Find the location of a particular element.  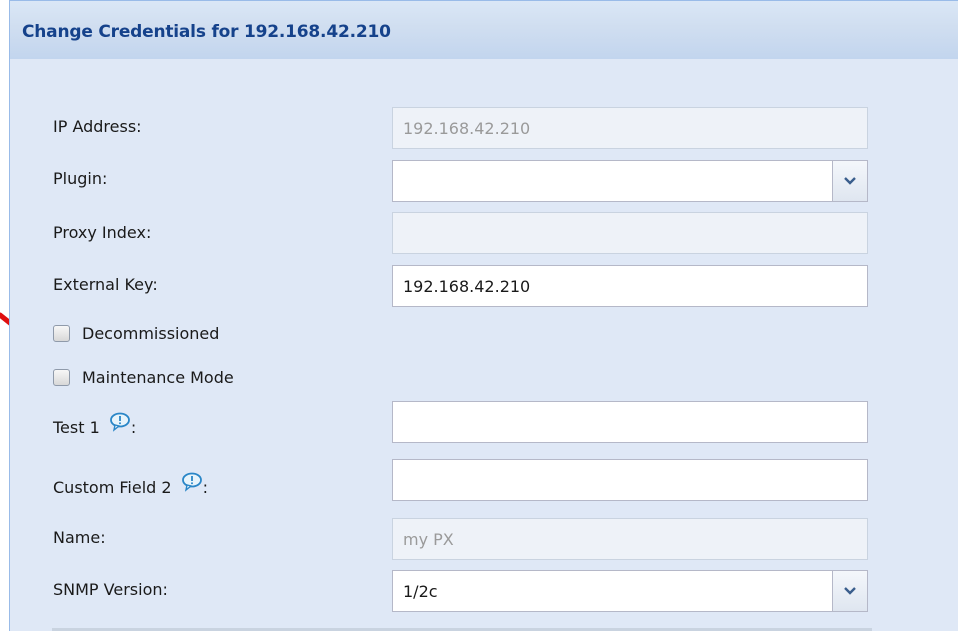

decommissioned-checkbox is located at coordinates (61, 333).